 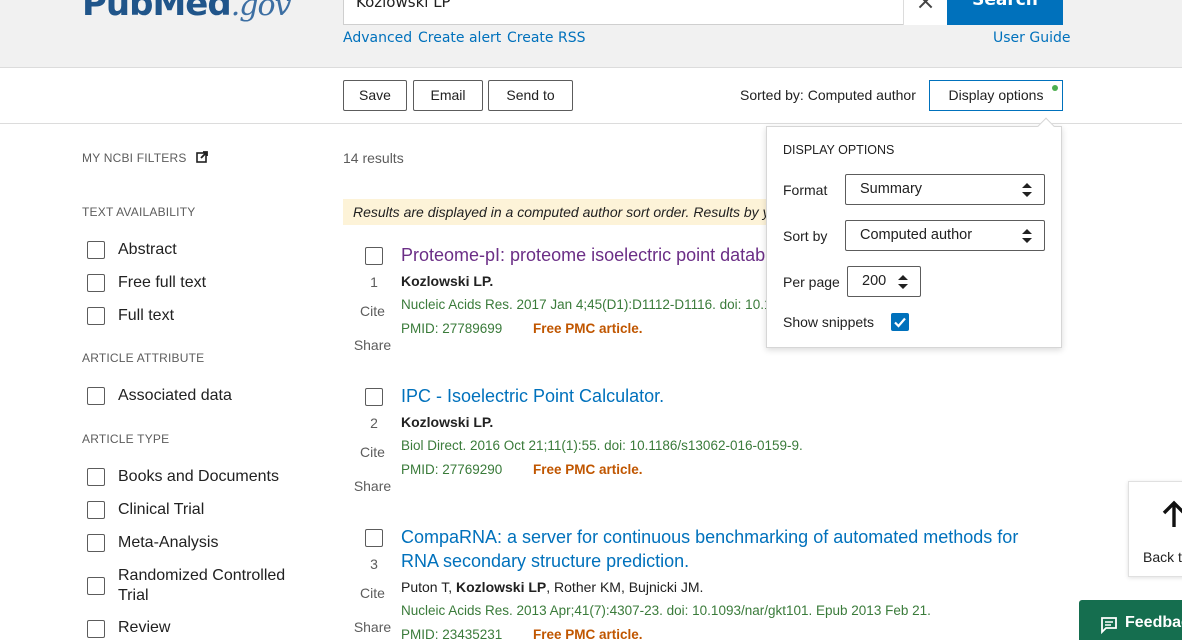 I want to click on filter-label-rct: Randomized Controlled Trial, so click(x=213, y=586).